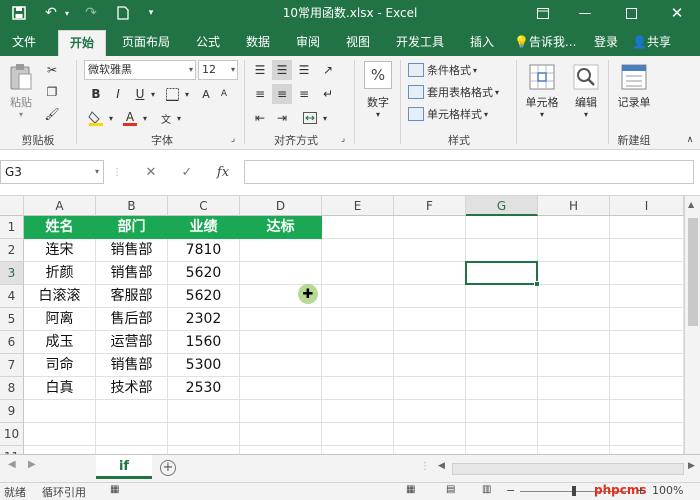  Describe the element at coordinates (647, 388) in the screenshot. I see `cell-i8` at that location.